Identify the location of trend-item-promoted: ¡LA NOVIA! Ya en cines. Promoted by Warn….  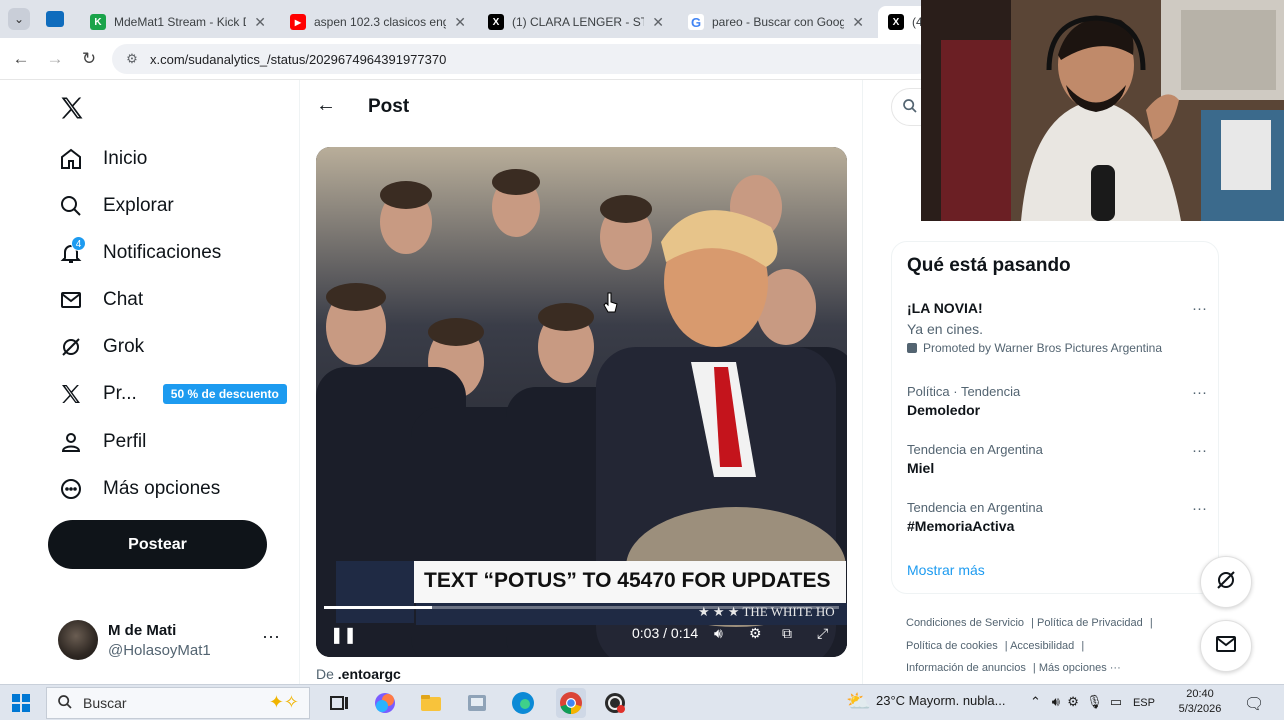
(1057, 327).